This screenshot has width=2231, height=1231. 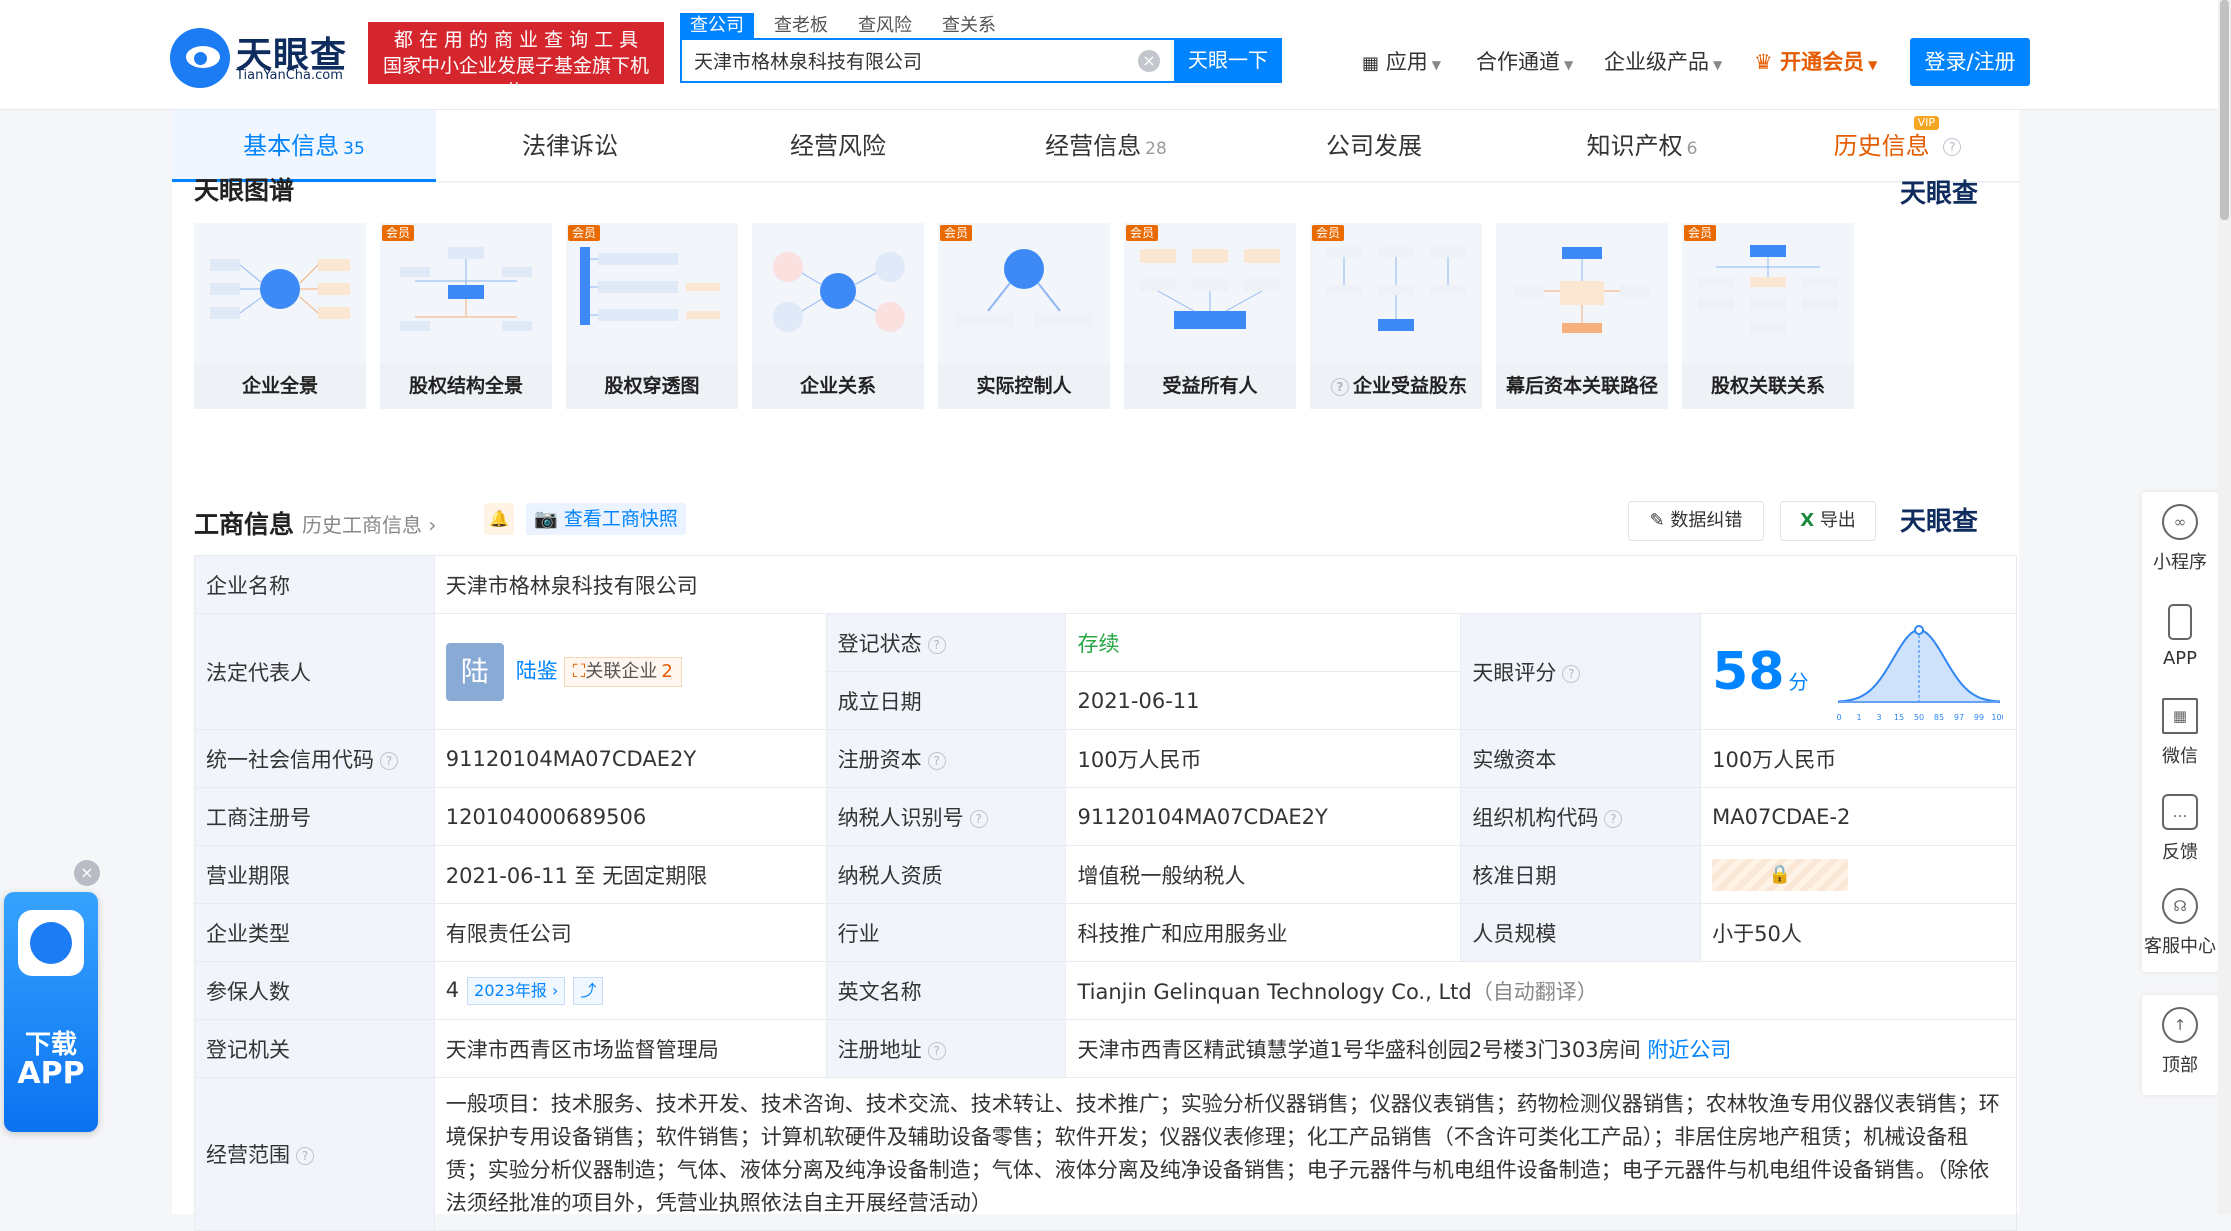 What do you see at coordinates (1582, 386) in the screenshot?
I see `graph-card-label: 幕后资本关联路径` at bounding box center [1582, 386].